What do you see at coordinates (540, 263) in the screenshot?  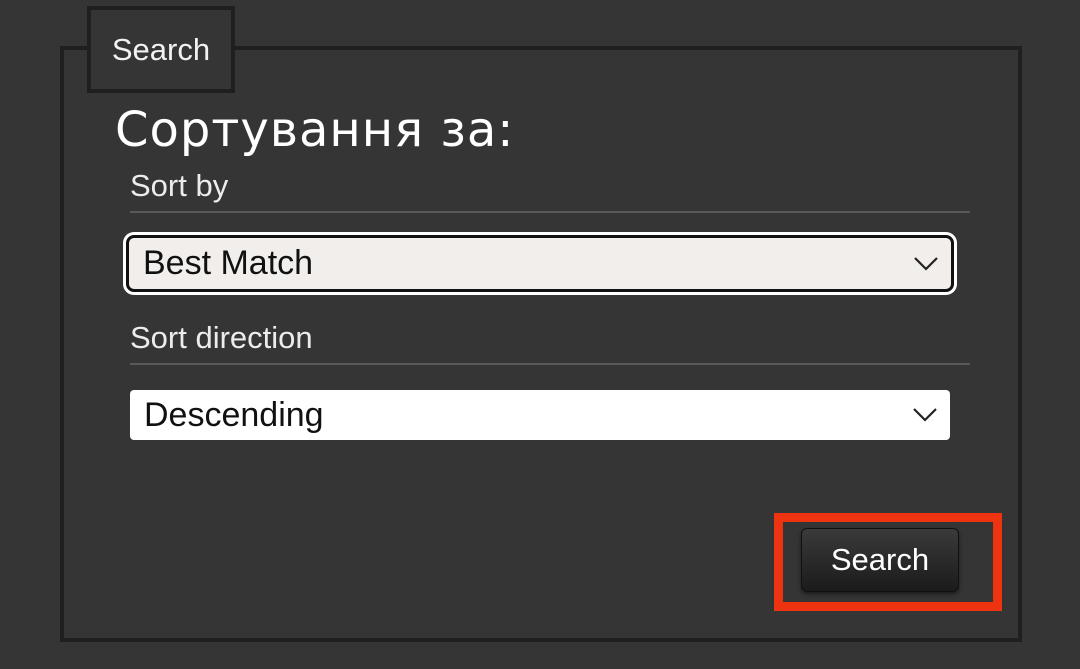 I see `sort-by-select: Best Match` at bounding box center [540, 263].